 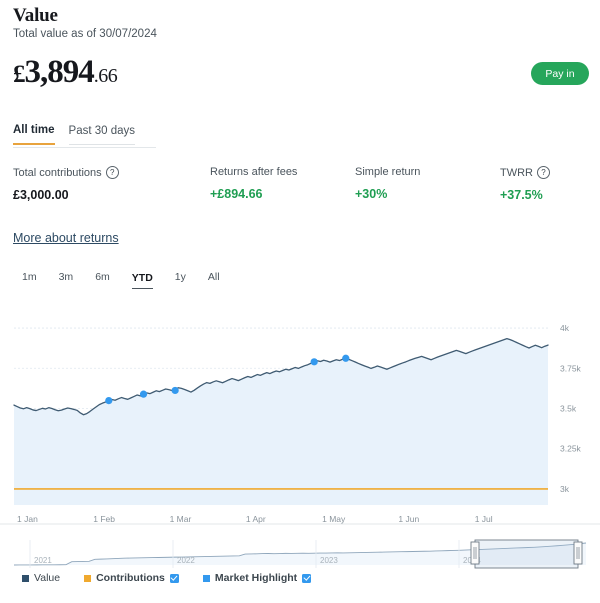 I want to click on legend-item-value: Value, so click(x=41, y=578).